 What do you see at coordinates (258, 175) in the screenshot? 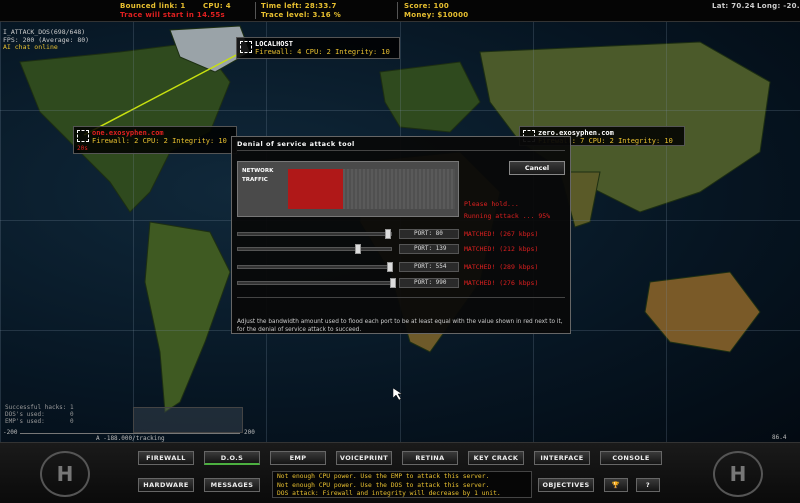
I see `traffic-label: NETWORK TRAFFIC` at bounding box center [258, 175].